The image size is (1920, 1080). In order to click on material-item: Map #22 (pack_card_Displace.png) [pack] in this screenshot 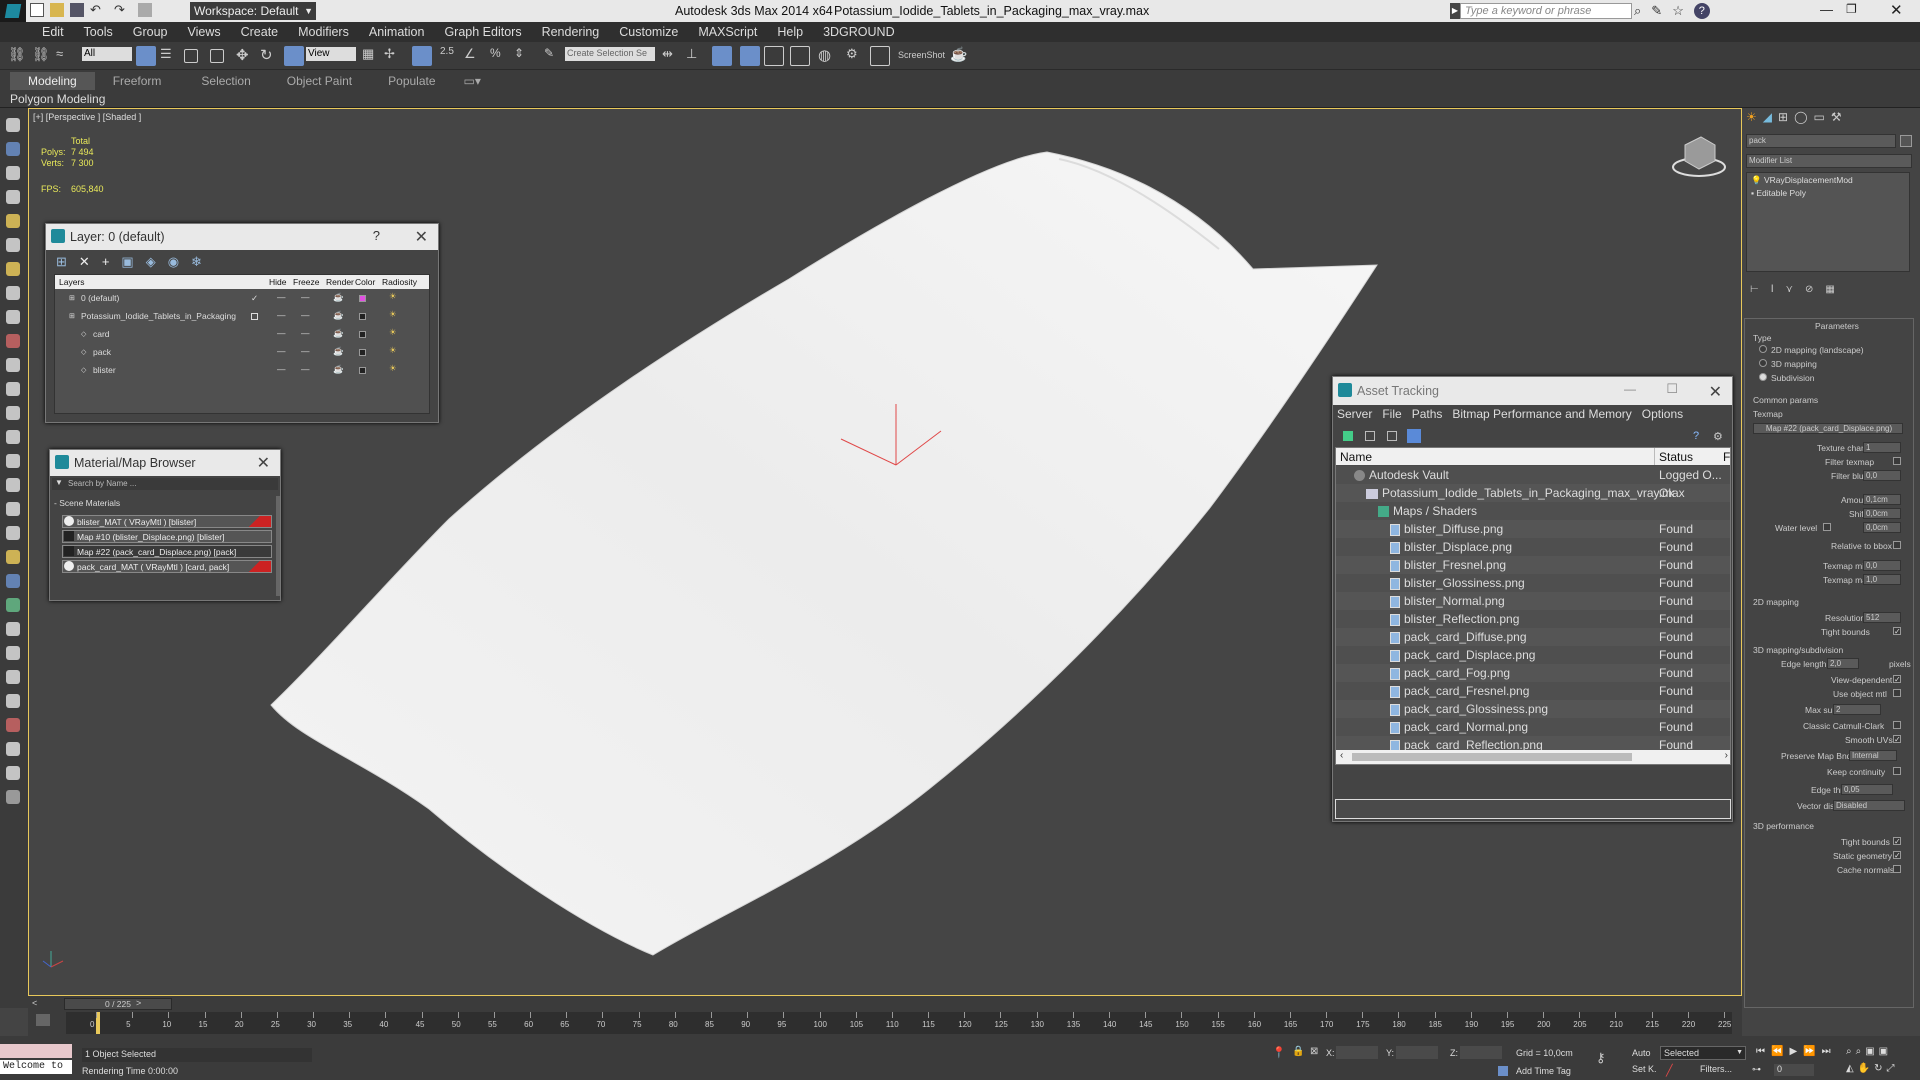, I will do `click(167, 551)`.